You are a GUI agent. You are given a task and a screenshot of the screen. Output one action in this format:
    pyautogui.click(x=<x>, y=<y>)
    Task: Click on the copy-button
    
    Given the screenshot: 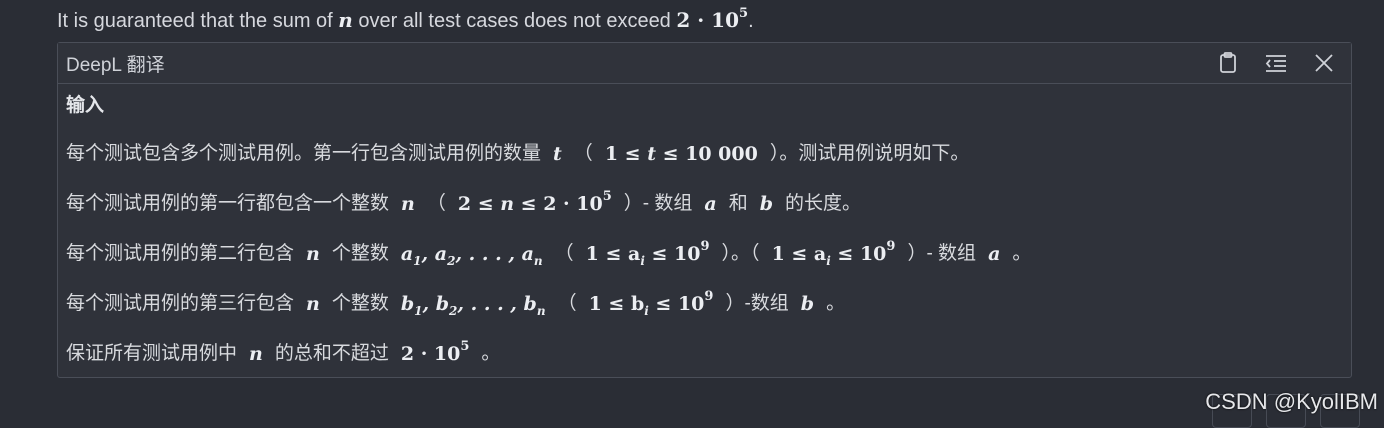 What is the action you would take?
    pyautogui.click(x=1228, y=63)
    